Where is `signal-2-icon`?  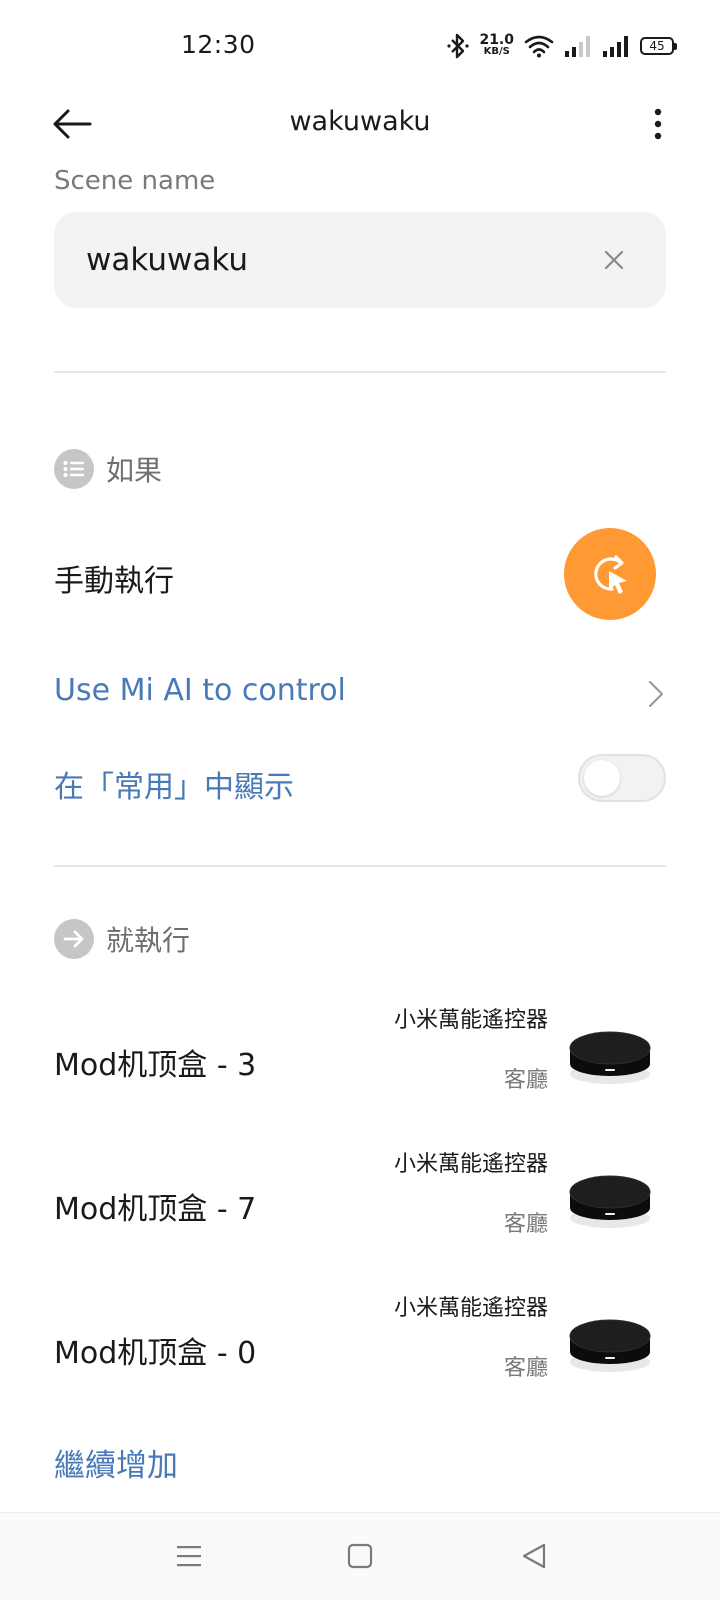
signal-2-icon is located at coordinates (615, 46).